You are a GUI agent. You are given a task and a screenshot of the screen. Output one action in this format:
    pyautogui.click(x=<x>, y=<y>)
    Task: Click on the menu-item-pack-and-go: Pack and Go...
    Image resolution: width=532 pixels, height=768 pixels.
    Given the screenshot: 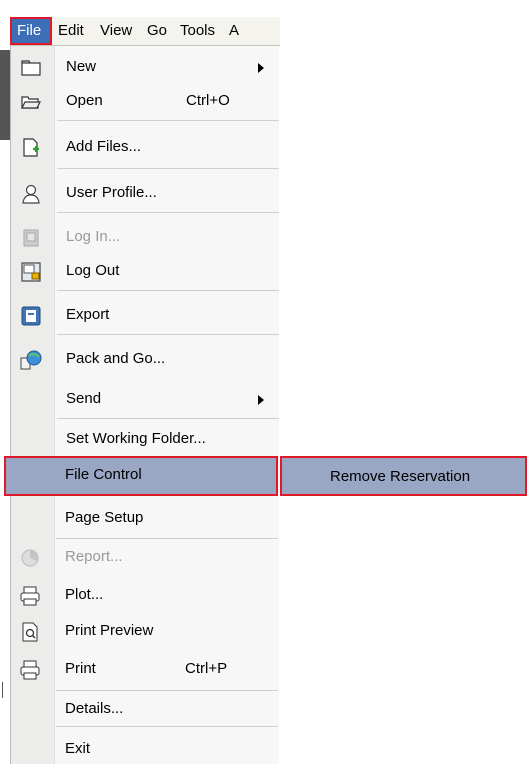 What is the action you would take?
    pyautogui.click(x=145, y=360)
    